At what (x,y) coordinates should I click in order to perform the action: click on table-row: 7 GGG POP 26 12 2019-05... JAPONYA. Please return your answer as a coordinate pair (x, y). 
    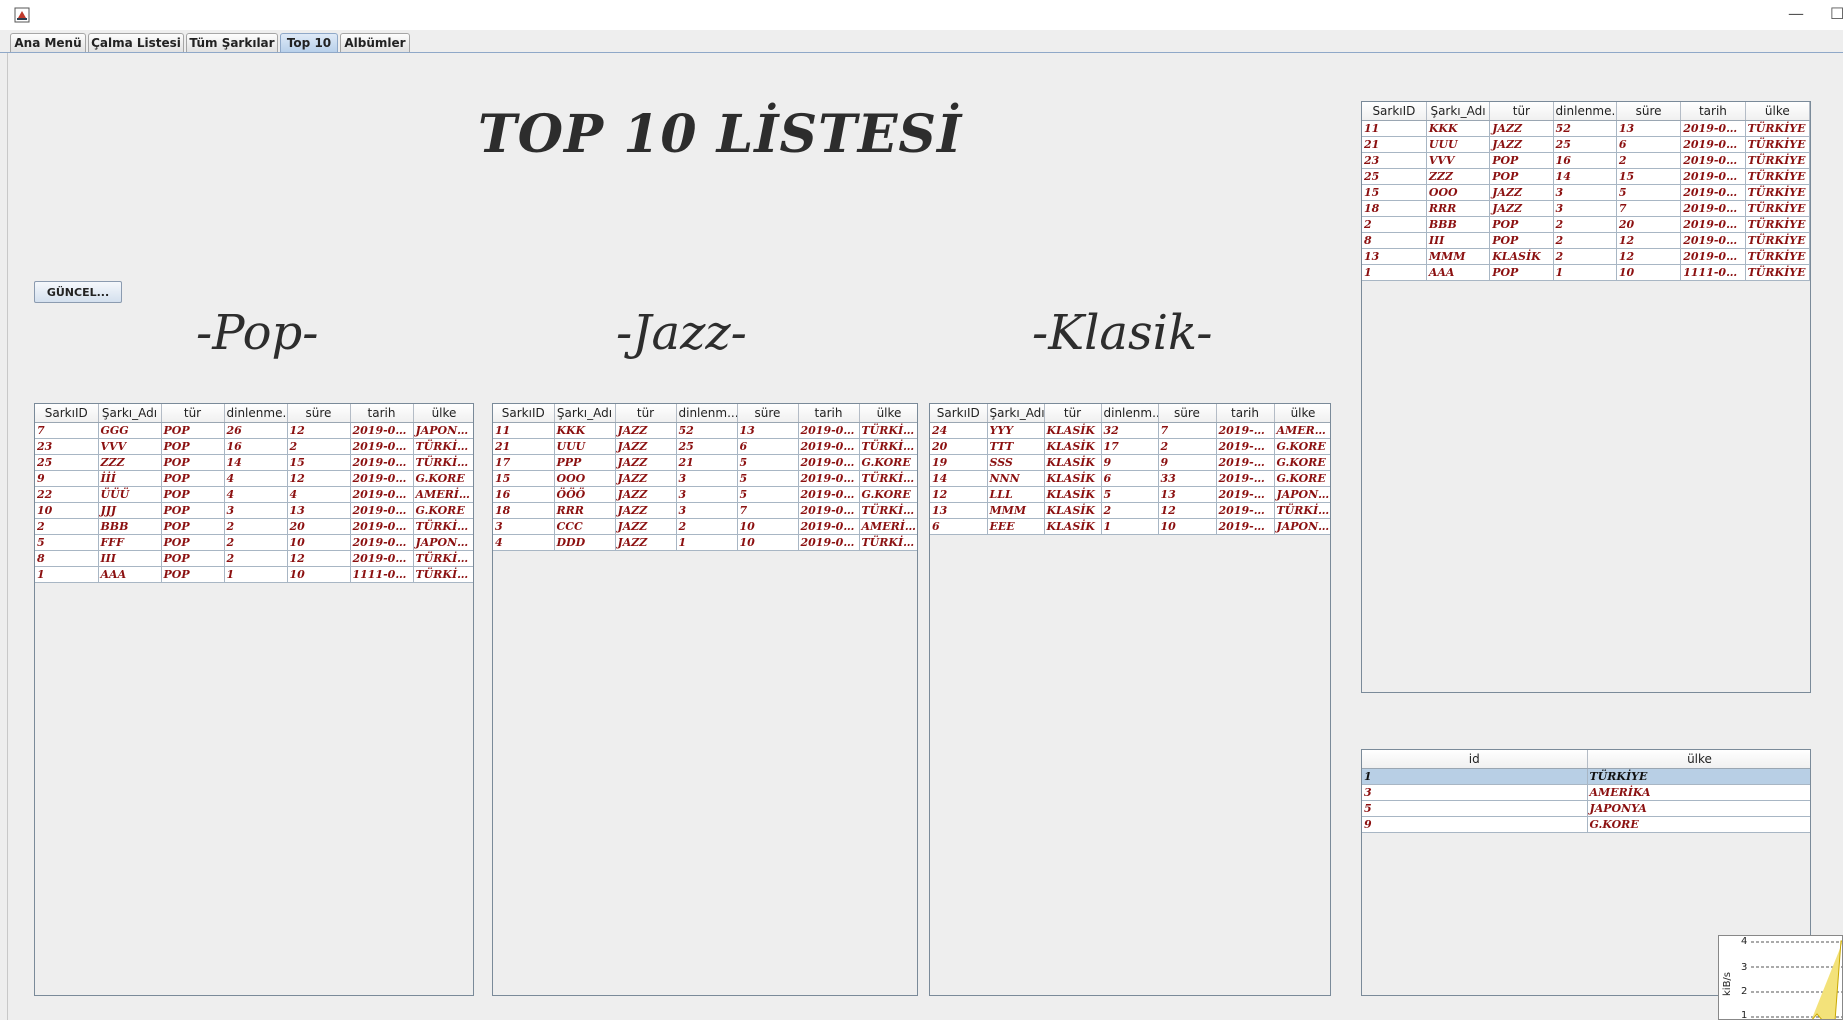
    Looking at the image, I should click on (254, 430).